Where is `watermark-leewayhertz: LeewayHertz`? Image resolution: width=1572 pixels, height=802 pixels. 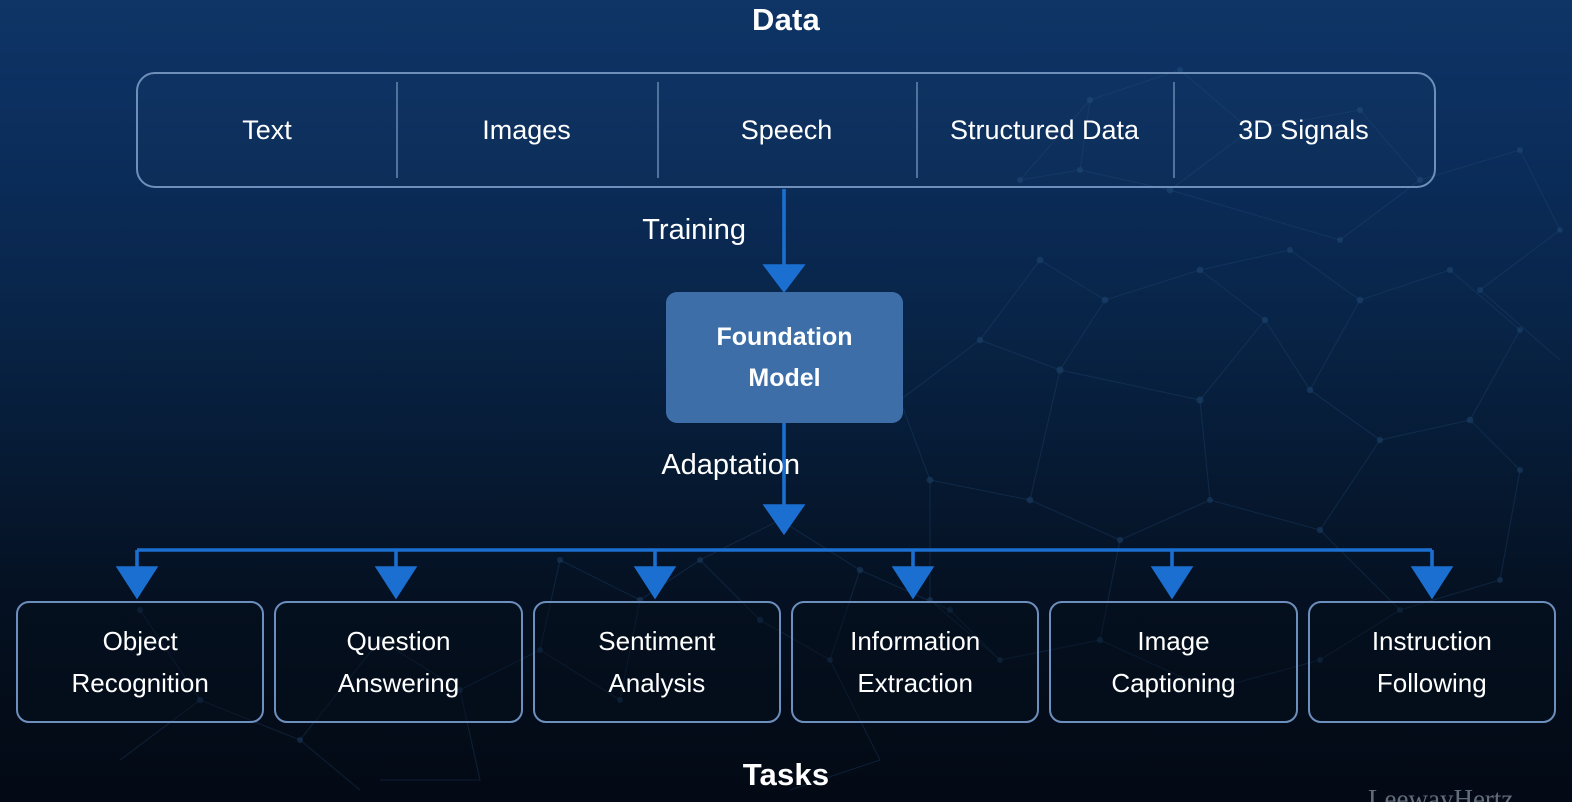 watermark-leewayhertz: LeewayHertz is located at coordinates (1441, 793).